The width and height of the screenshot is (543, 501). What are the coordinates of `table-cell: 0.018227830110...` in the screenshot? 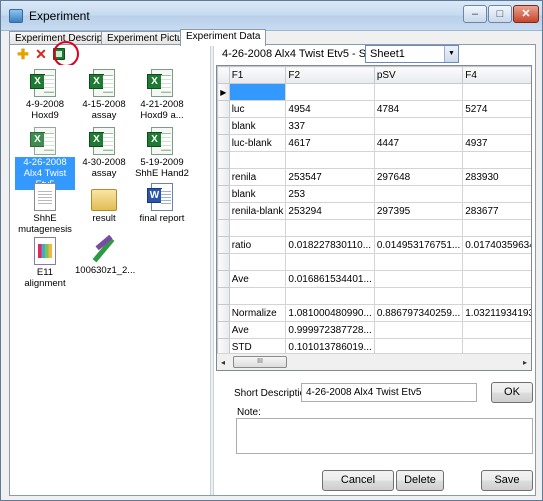 It's located at (330, 245).